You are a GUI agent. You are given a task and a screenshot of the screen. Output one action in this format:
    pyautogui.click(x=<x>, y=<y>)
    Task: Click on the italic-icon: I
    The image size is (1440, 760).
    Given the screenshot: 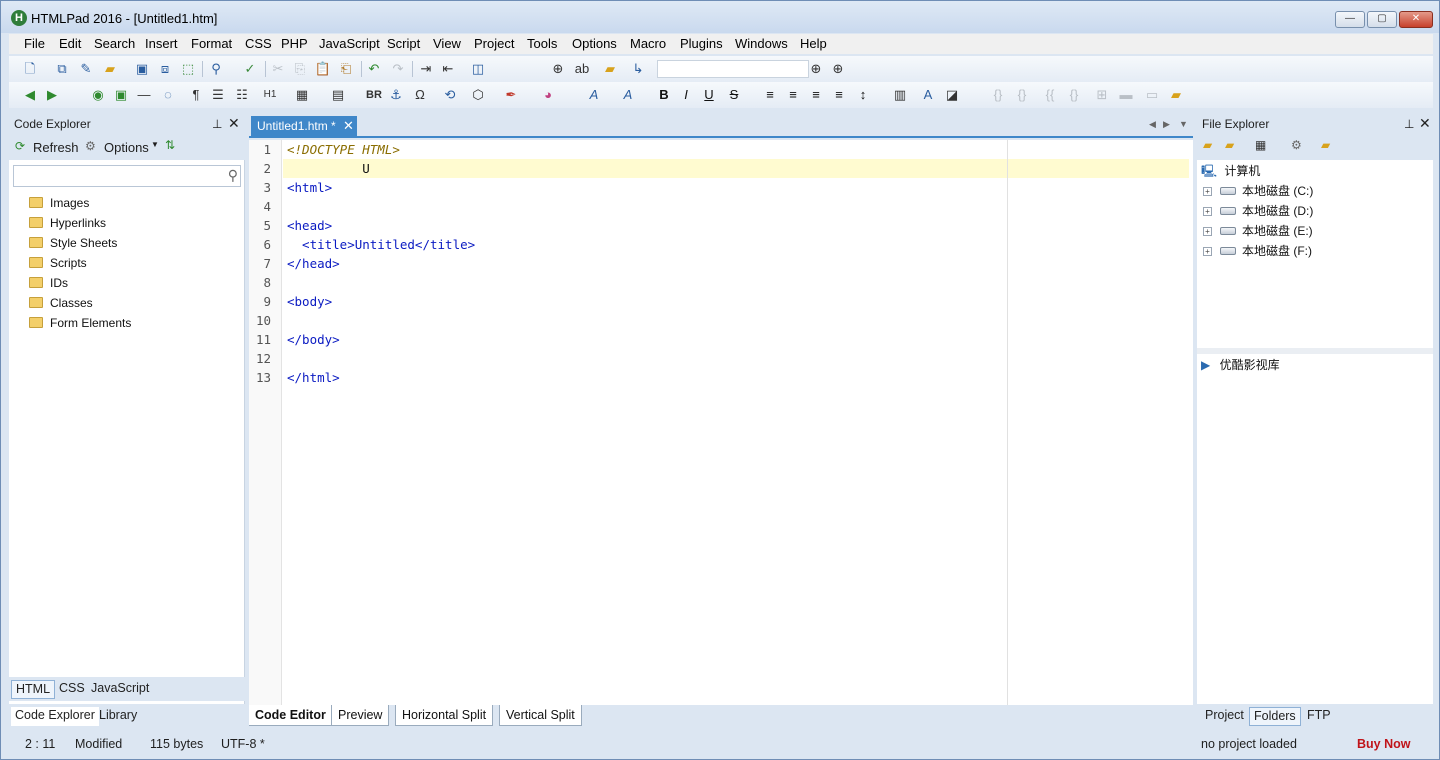 What is the action you would take?
    pyautogui.click(x=686, y=95)
    